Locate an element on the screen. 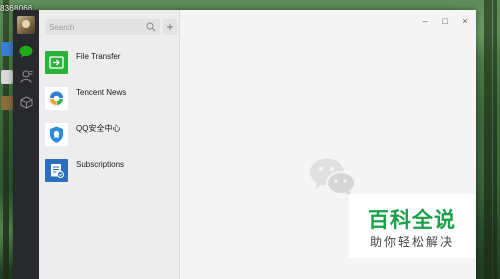  file-transfer-icon is located at coordinates (56, 62).